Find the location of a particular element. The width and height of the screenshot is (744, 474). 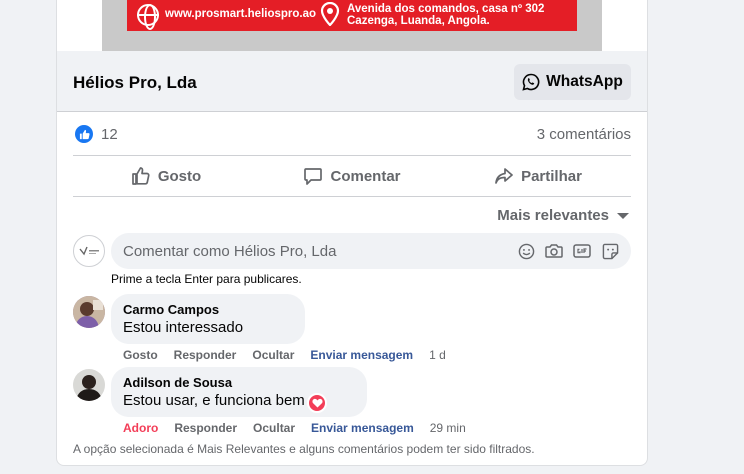

comment-bubble: Carmo Campos Estou interessado is located at coordinates (208, 319).